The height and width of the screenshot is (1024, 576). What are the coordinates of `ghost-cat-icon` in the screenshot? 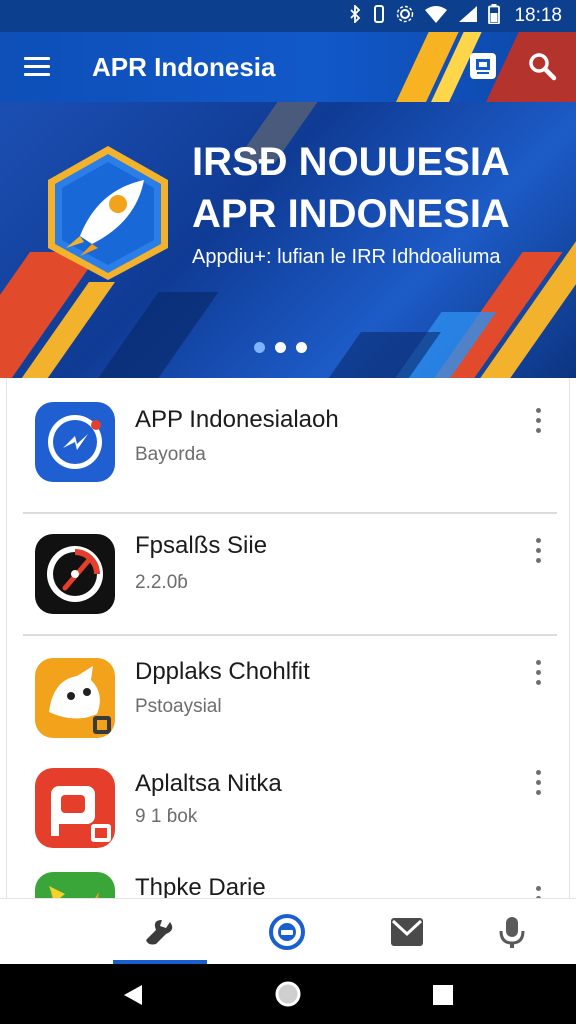 It's located at (75, 698).